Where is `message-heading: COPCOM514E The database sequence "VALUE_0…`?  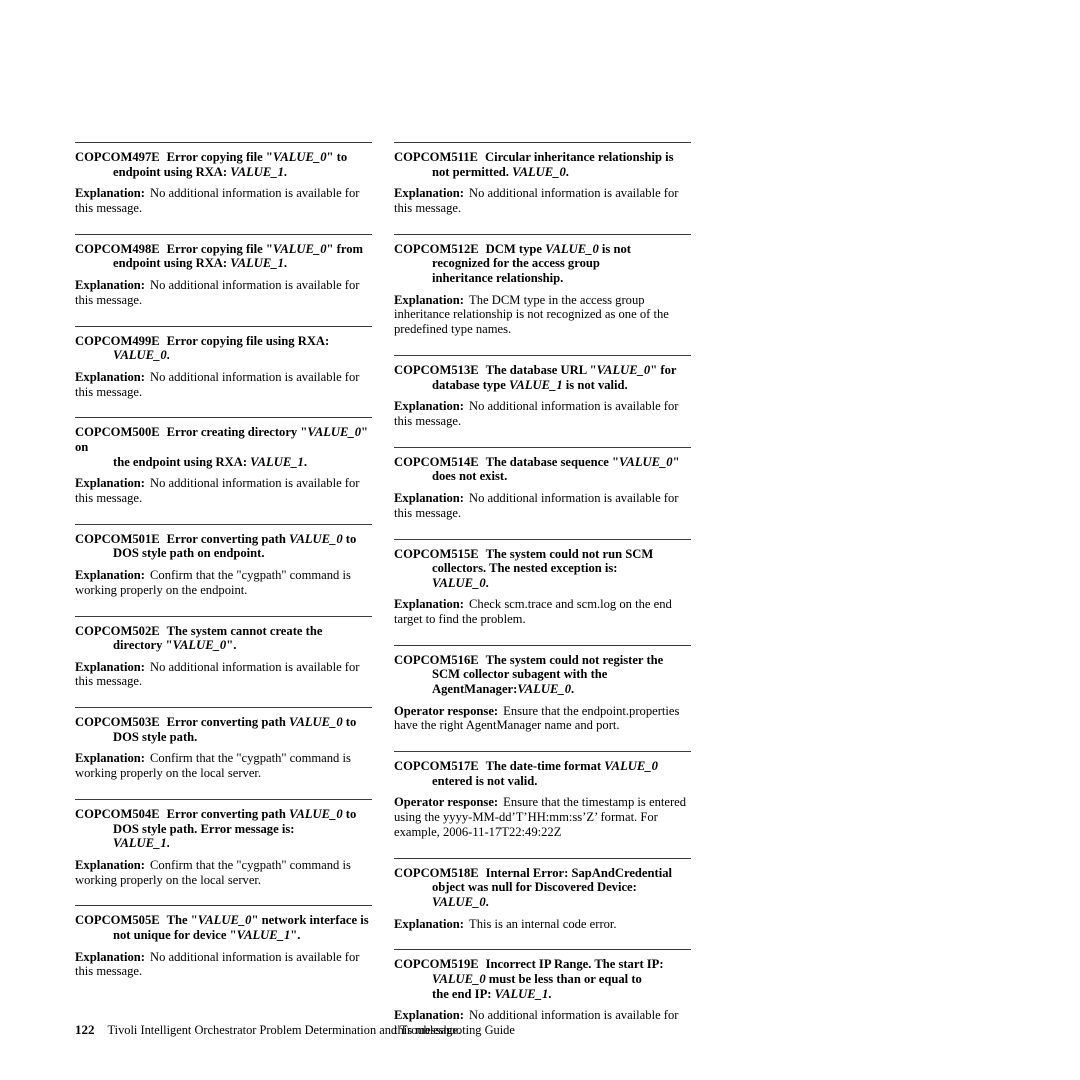
message-heading: COPCOM514E The database sequence "VALUE_0… is located at coordinates (542, 469).